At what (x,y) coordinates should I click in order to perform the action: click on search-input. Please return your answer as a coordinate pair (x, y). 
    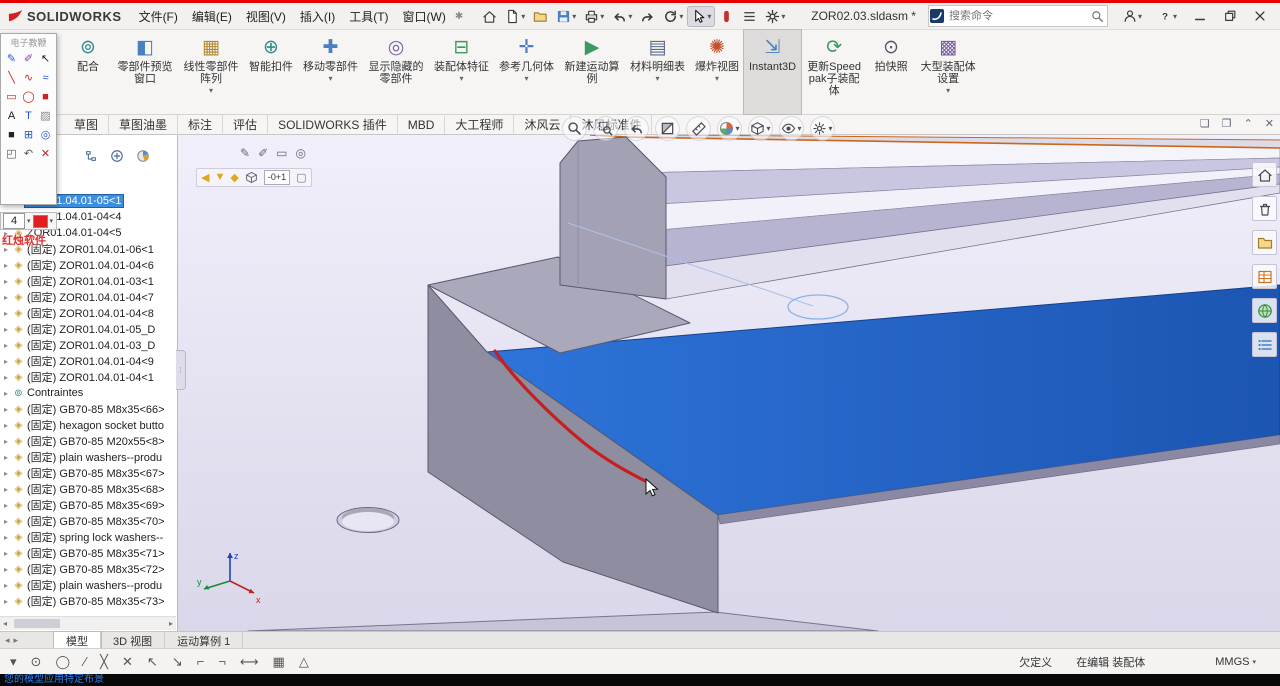
    Looking at the image, I should click on (1017, 16).